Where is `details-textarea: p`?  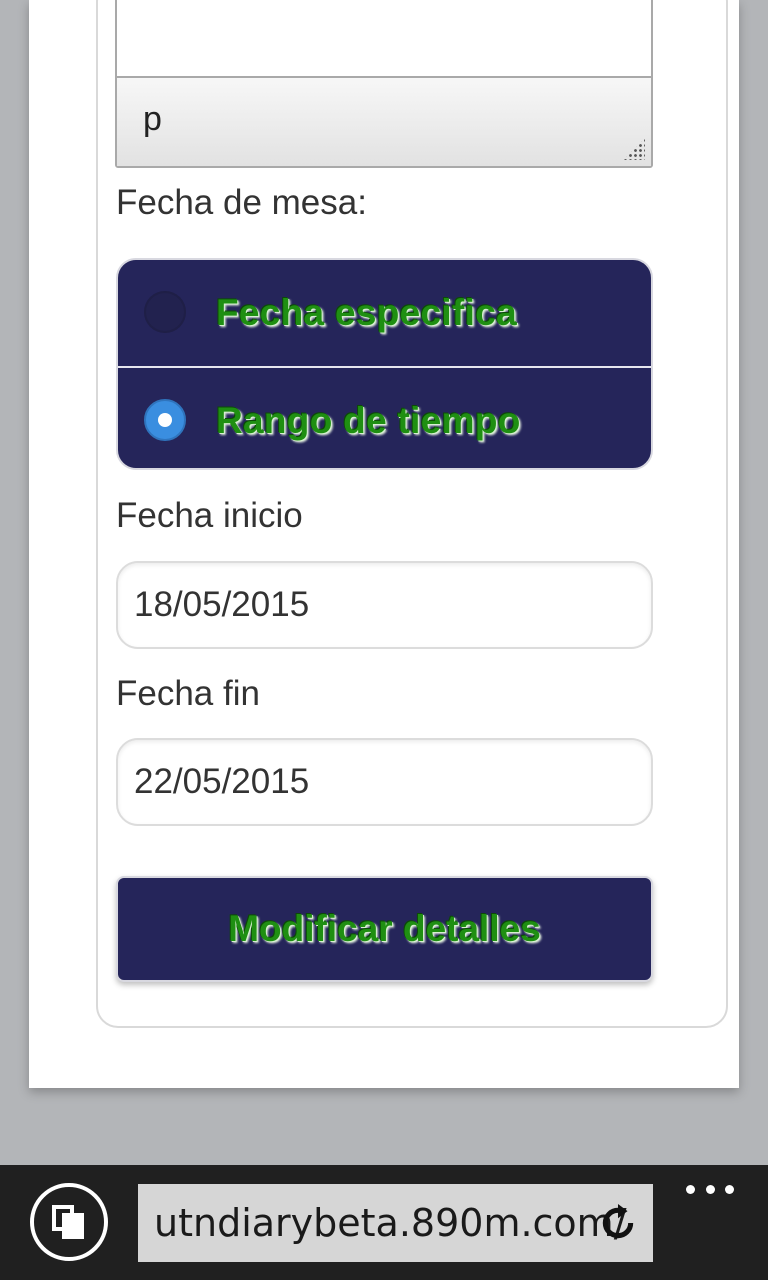
details-textarea: p is located at coordinates (384, 84).